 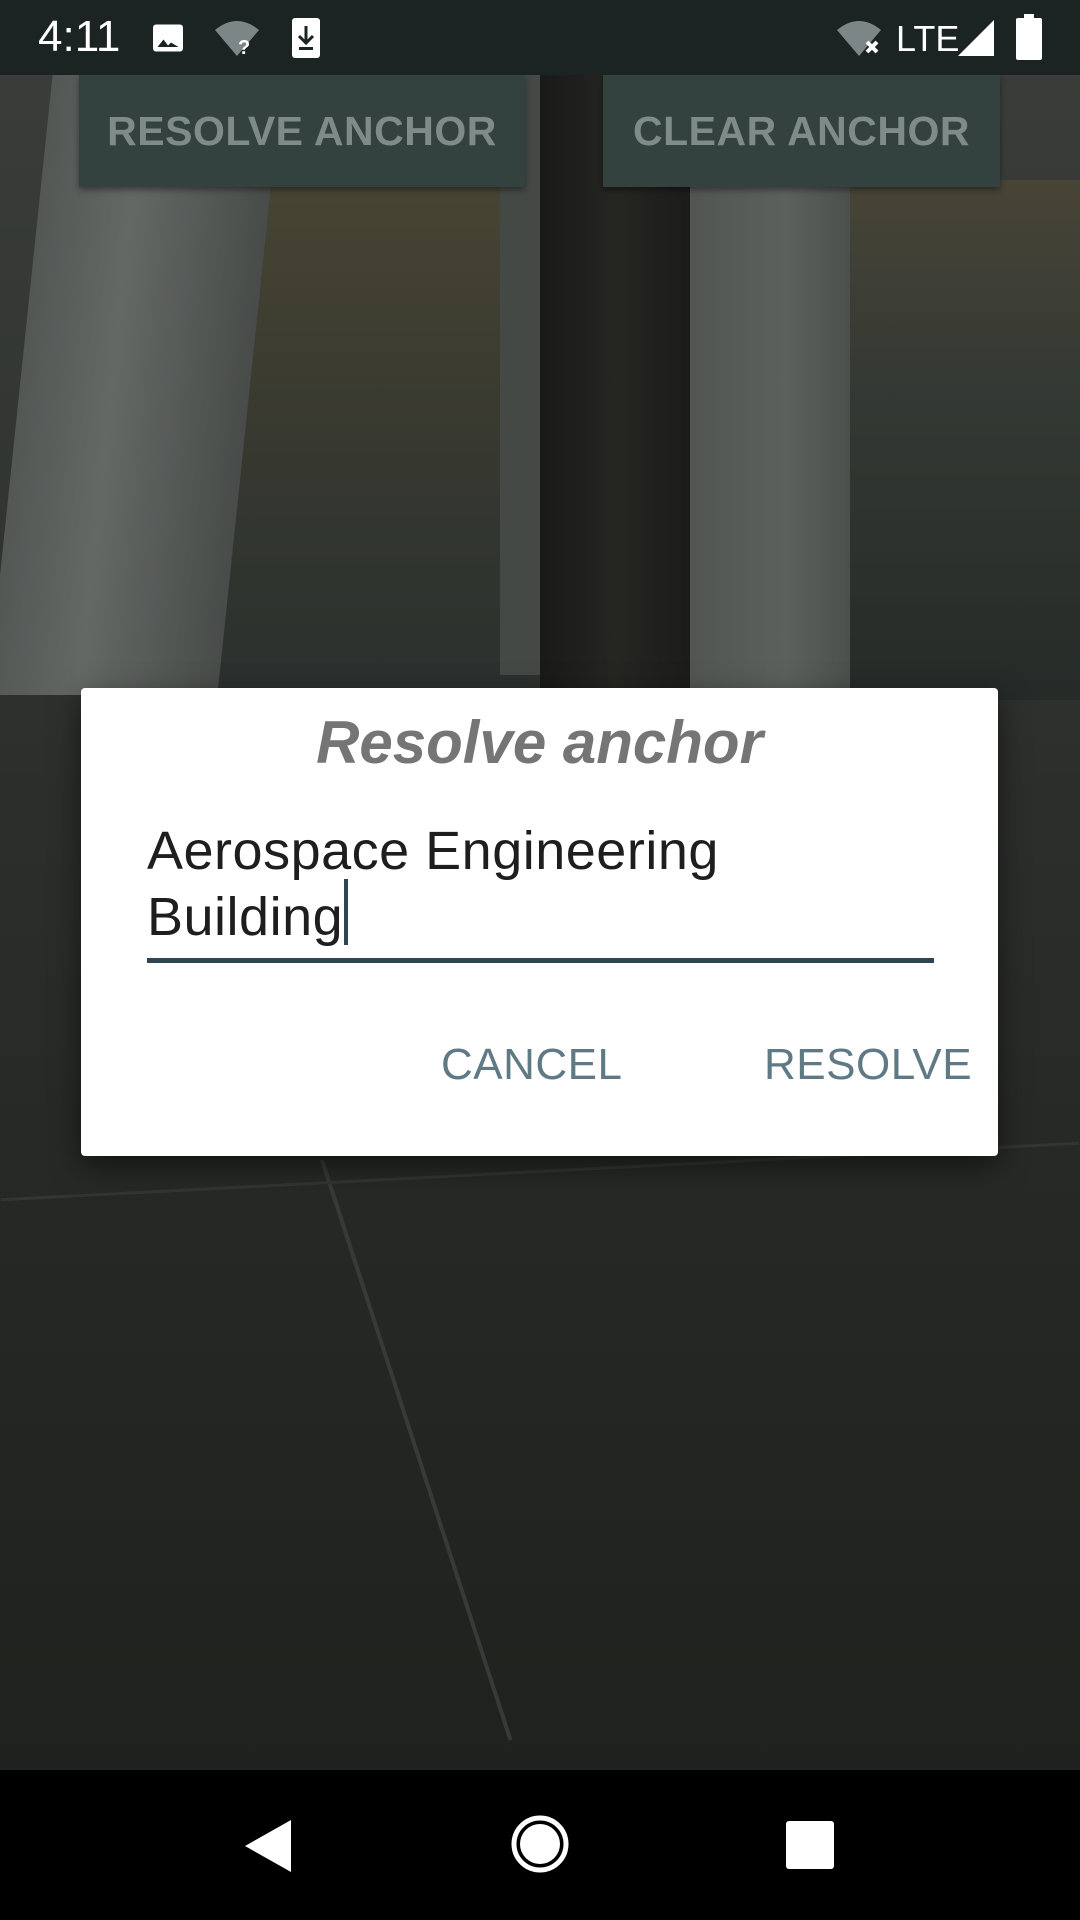 What do you see at coordinates (346, 912) in the screenshot?
I see `text-cursor` at bounding box center [346, 912].